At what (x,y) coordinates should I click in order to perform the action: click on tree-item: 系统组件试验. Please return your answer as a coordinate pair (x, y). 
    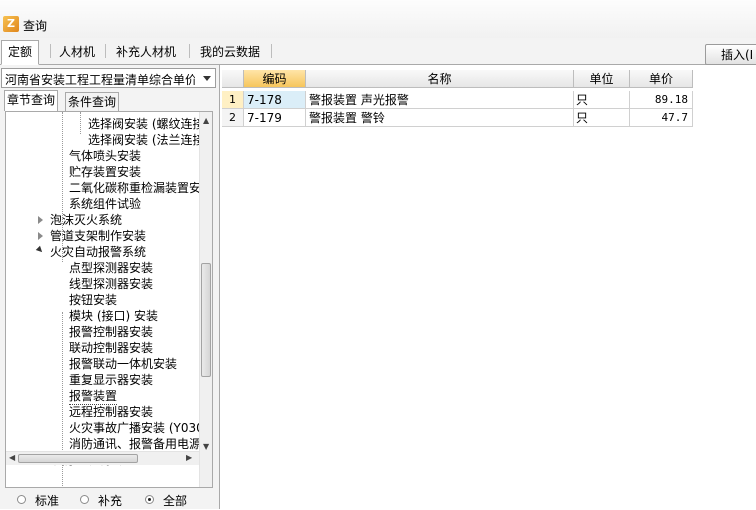
    Looking at the image, I should click on (105, 204).